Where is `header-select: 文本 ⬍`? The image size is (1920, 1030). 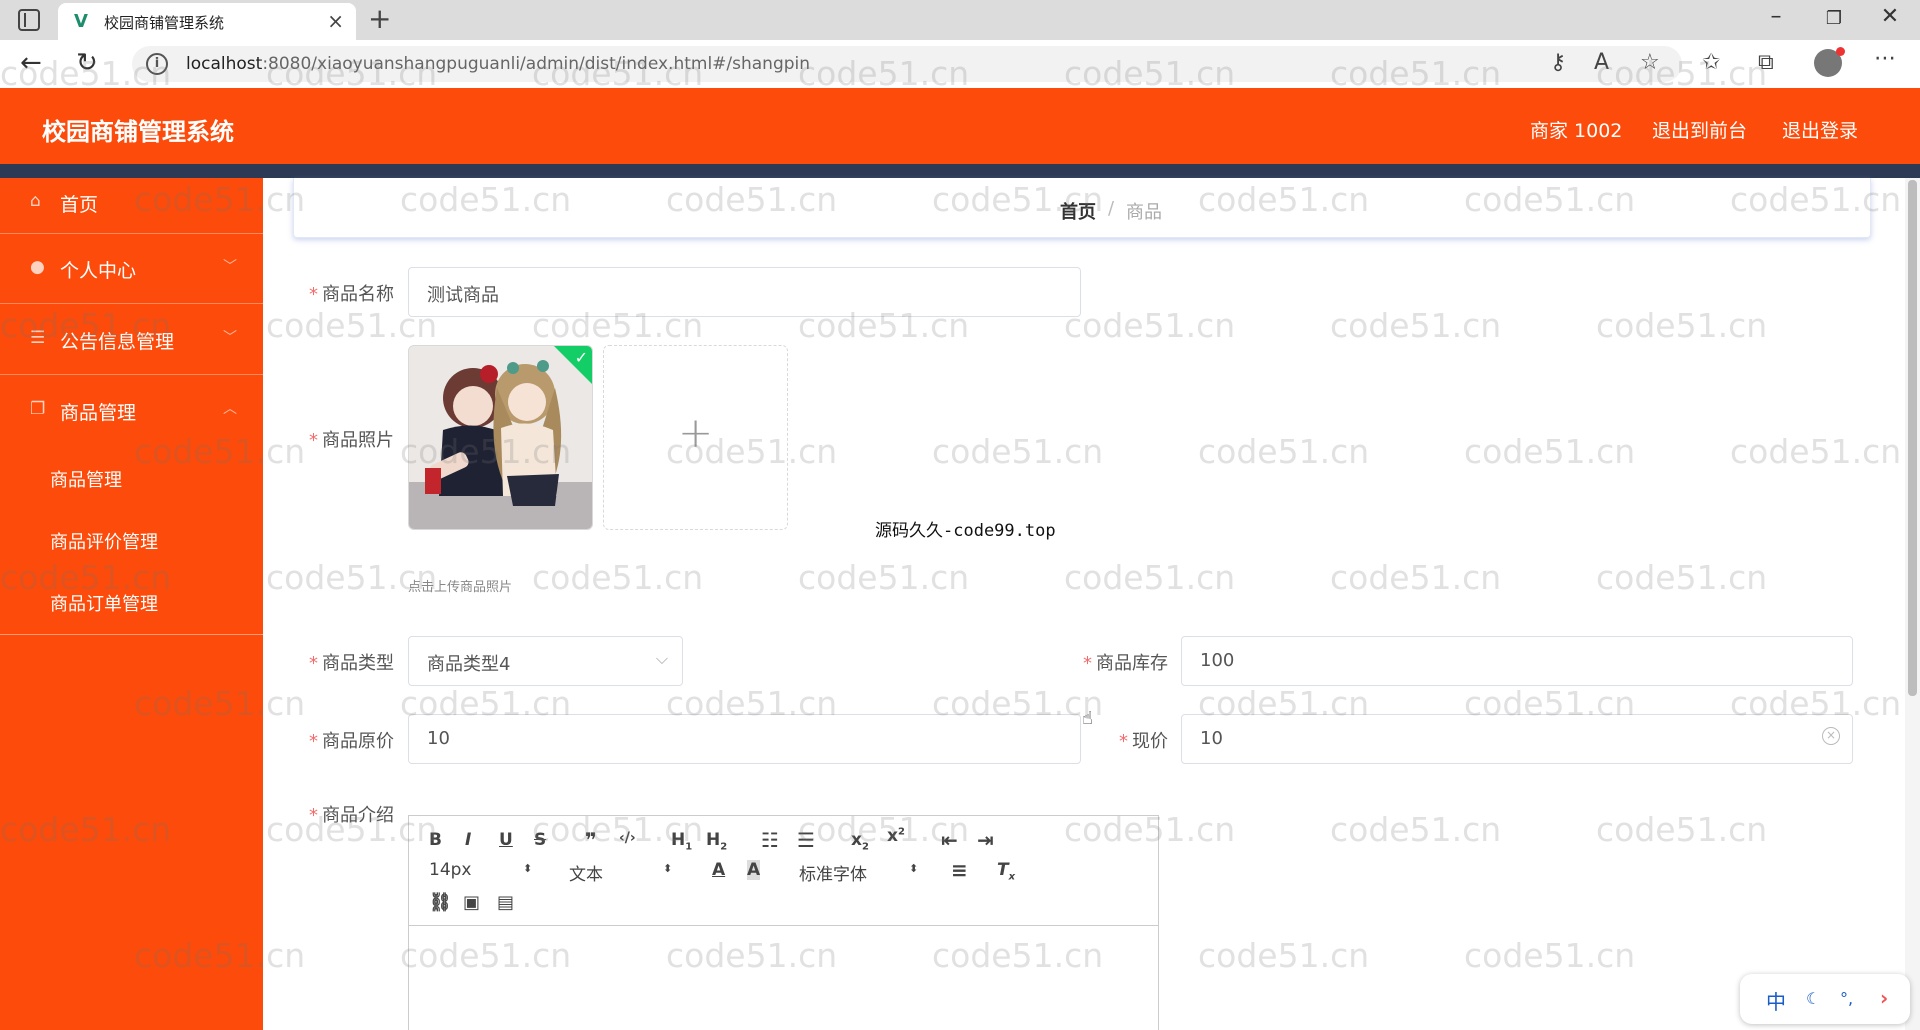 header-select: 文本 ⬍ is located at coordinates (624, 872).